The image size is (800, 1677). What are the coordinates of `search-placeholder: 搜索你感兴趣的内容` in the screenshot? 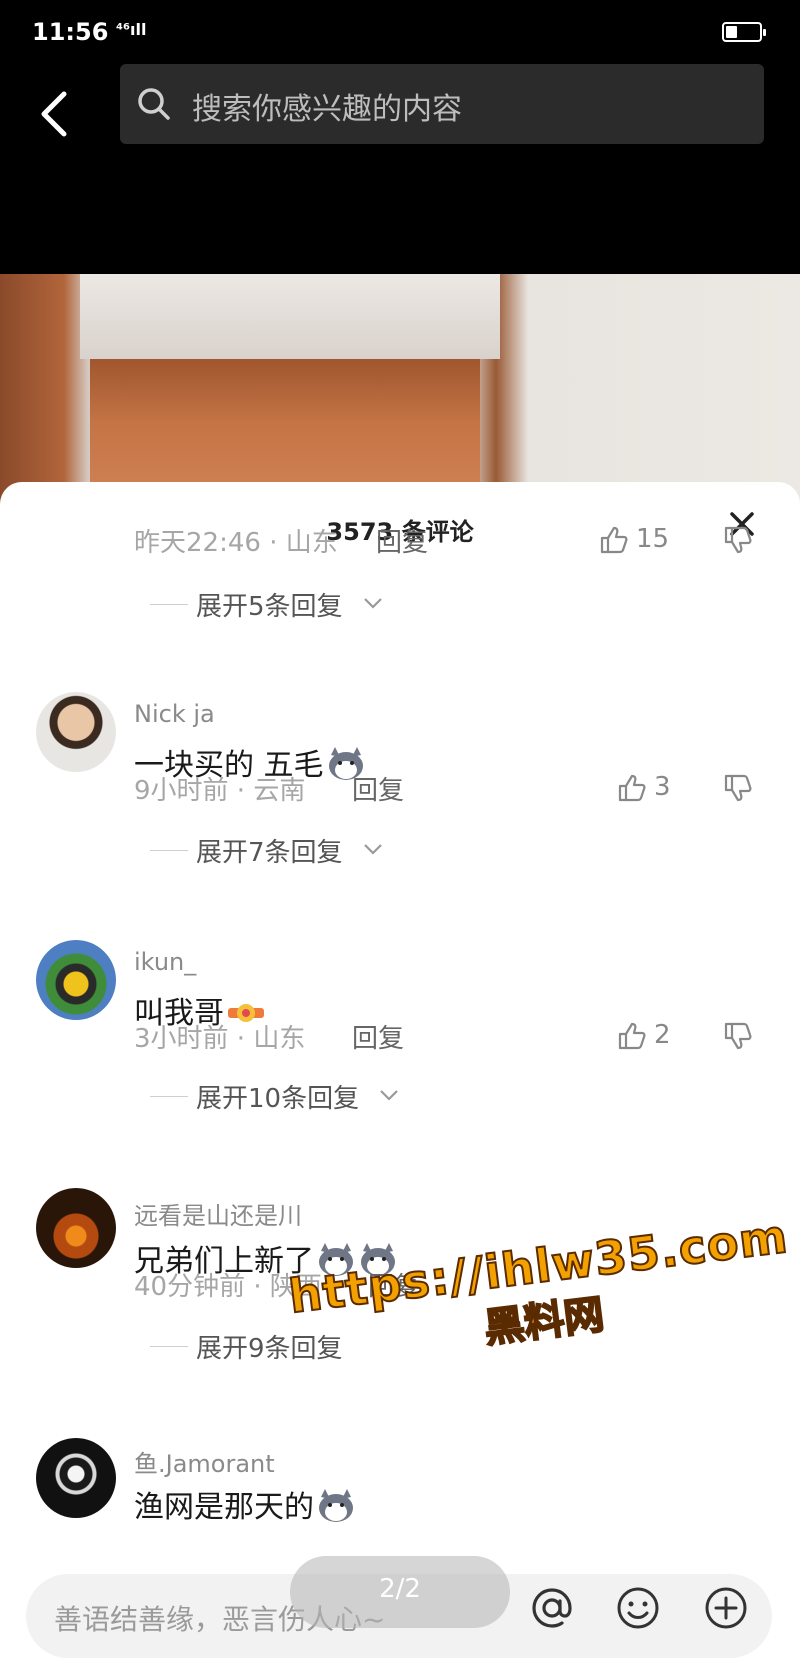 It's located at (327, 109).